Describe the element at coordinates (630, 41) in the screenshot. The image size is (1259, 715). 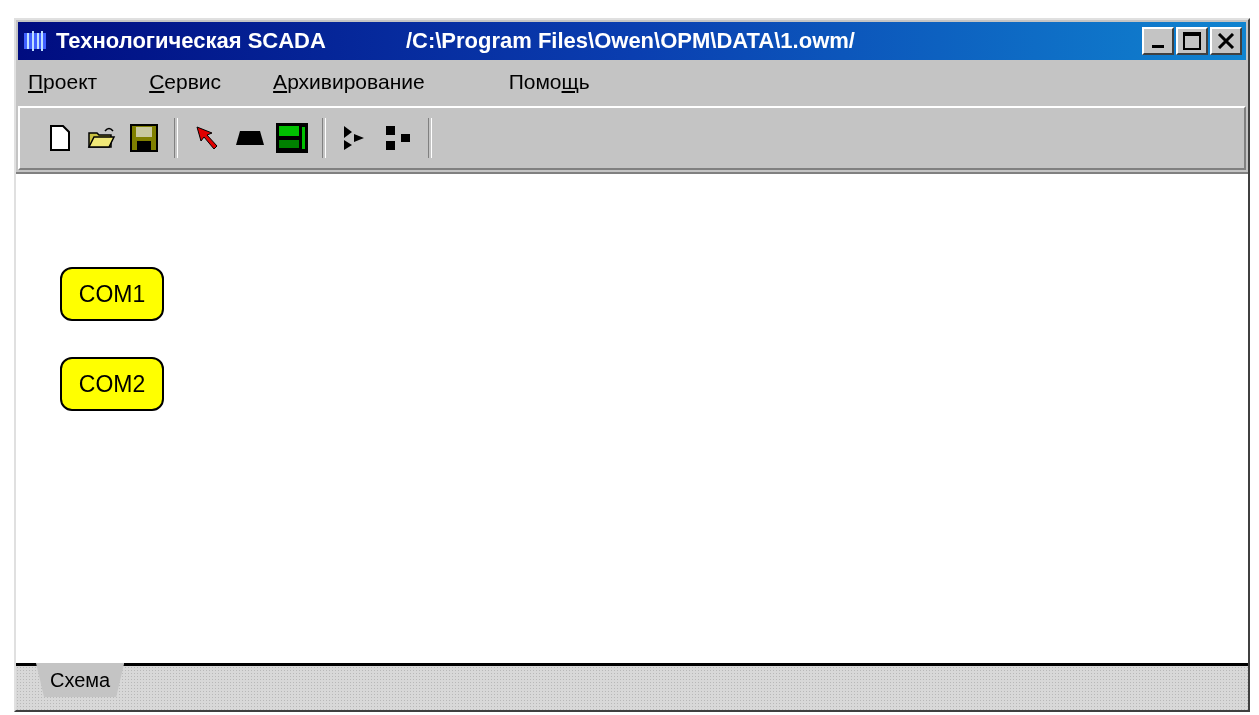
I see `file-path: /C:\Program Files\Owen\OPM\DATA\1.owm/` at that location.